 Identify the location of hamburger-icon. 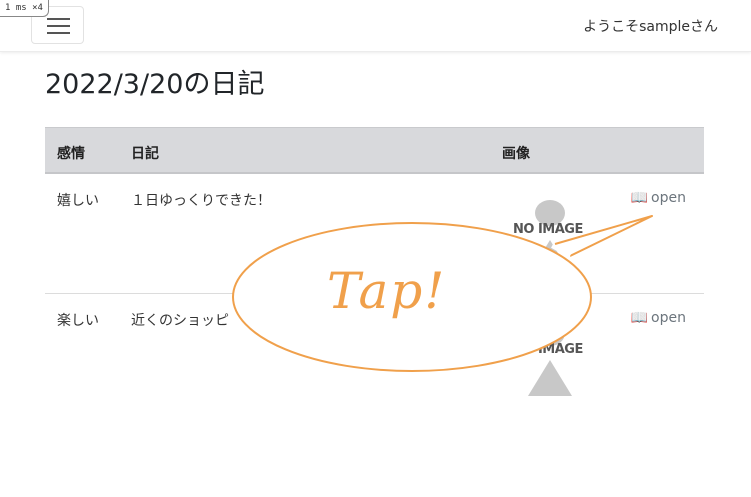
(58, 19).